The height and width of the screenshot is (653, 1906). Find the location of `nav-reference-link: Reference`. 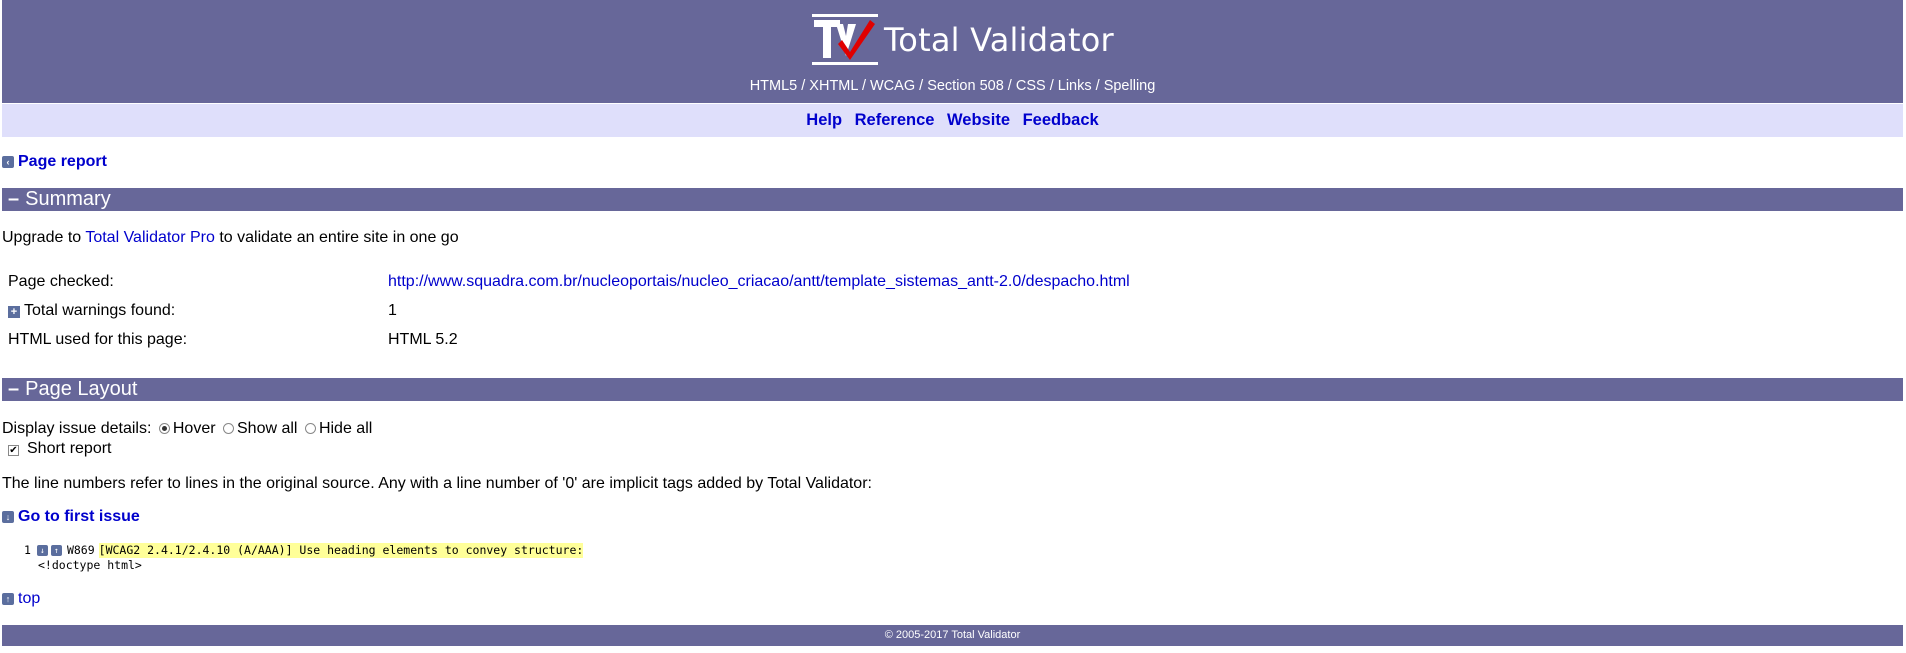

nav-reference-link: Reference is located at coordinates (895, 120).